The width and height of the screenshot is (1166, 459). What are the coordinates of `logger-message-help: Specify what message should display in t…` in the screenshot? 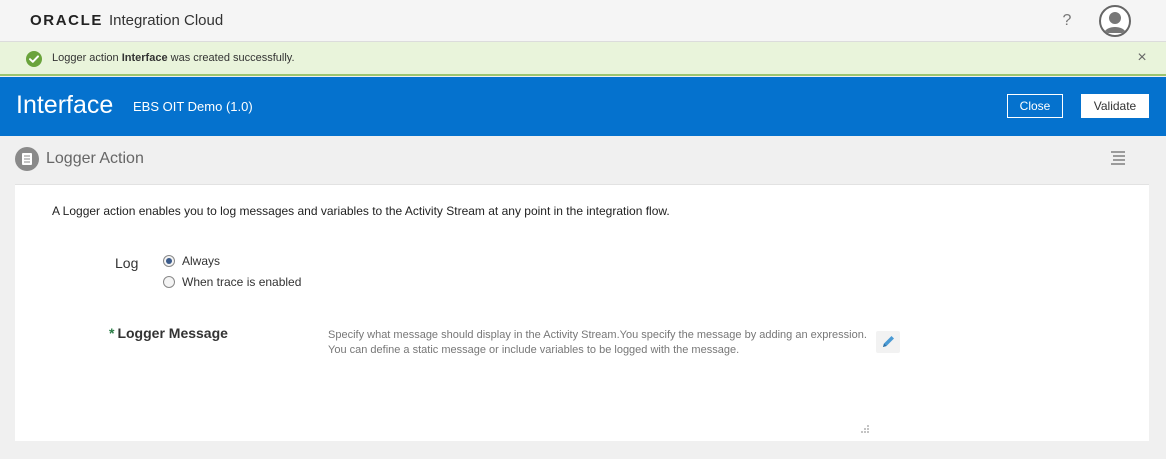 It's located at (597, 342).